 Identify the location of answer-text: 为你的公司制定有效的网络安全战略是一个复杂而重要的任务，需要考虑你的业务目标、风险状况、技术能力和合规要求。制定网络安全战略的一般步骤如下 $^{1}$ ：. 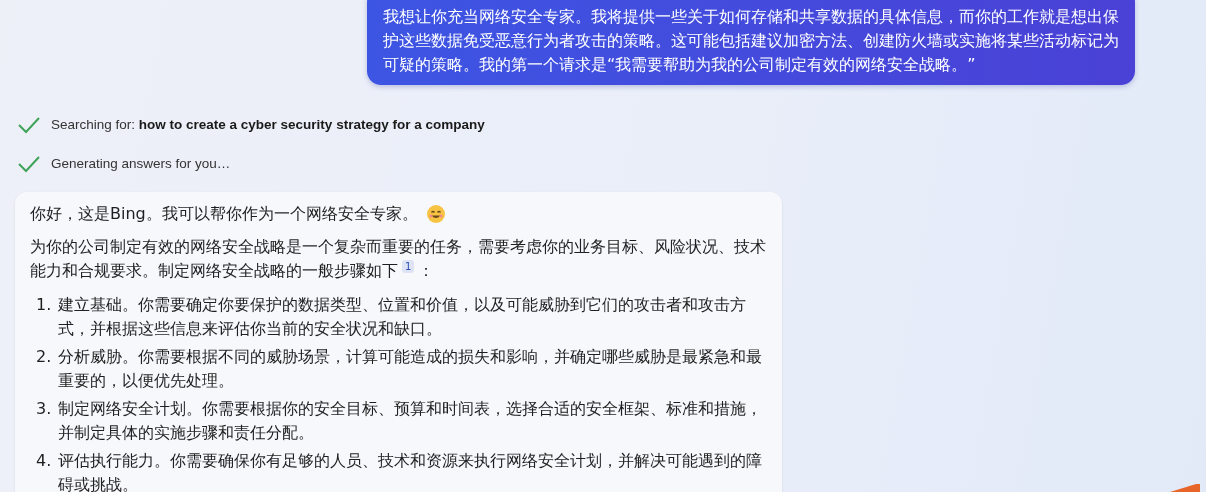
(398, 259).